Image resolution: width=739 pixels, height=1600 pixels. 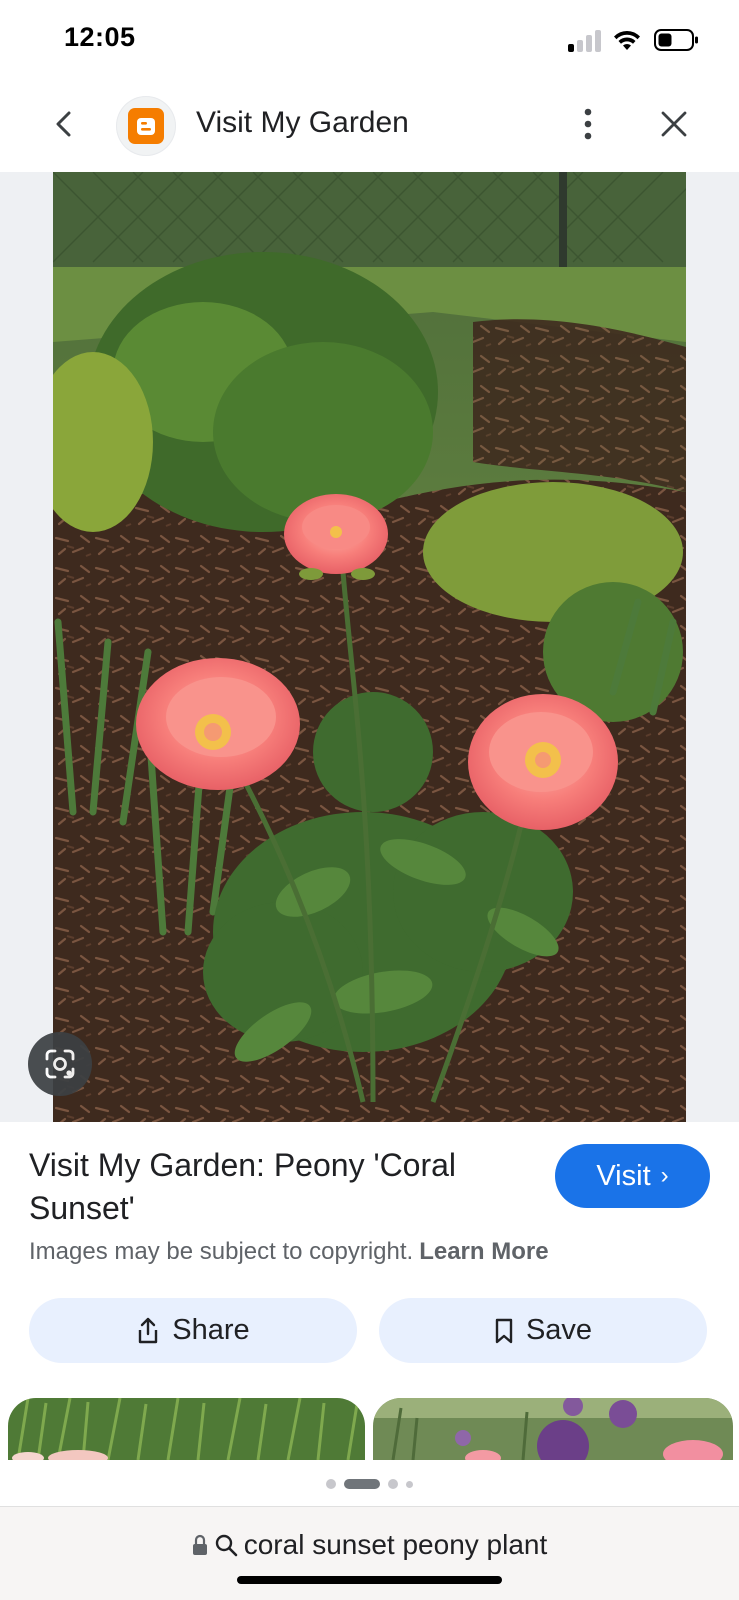 I want to click on blogger-icon, so click(x=146, y=126).